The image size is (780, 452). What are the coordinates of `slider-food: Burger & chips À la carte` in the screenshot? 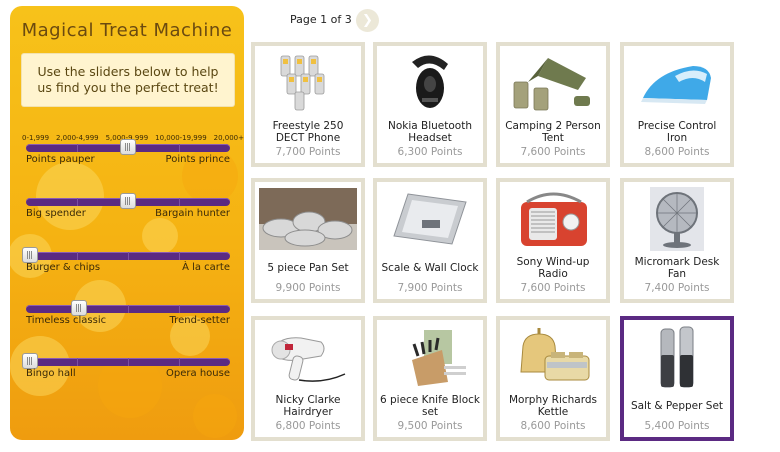 It's located at (126, 260).